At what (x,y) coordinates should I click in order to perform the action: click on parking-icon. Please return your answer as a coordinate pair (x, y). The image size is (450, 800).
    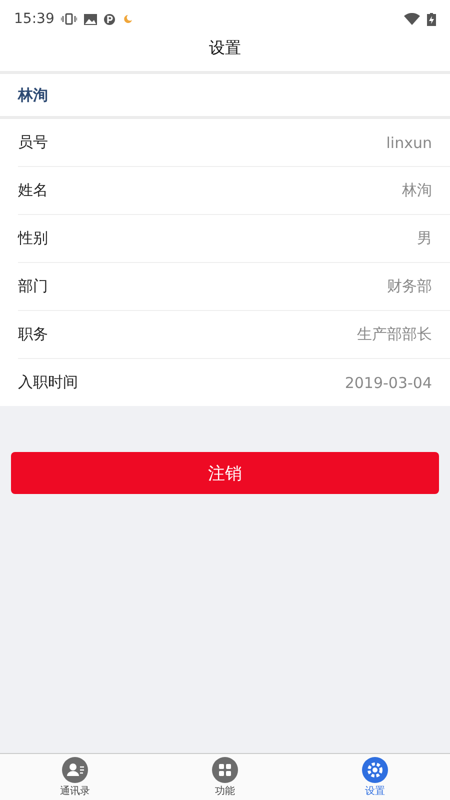
    Looking at the image, I should click on (110, 19).